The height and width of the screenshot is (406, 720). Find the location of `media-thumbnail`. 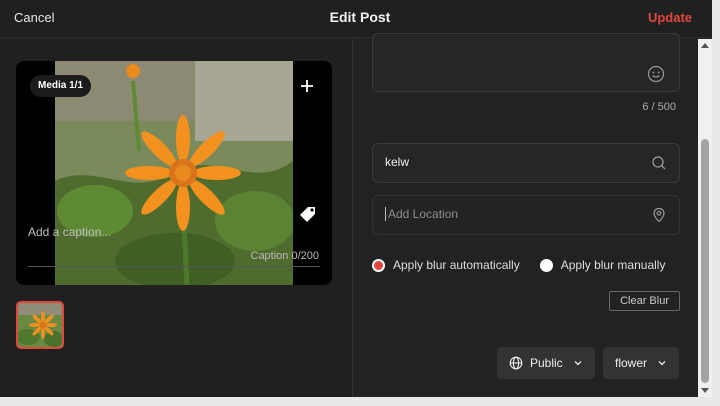

media-thumbnail is located at coordinates (40, 325).